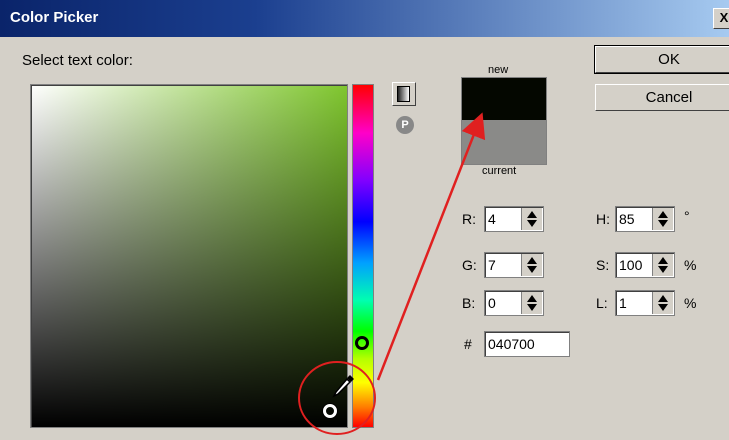 The image size is (729, 440). What do you see at coordinates (431, 246) in the screenshot?
I see `annotation-arrow` at bounding box center [431, 246].